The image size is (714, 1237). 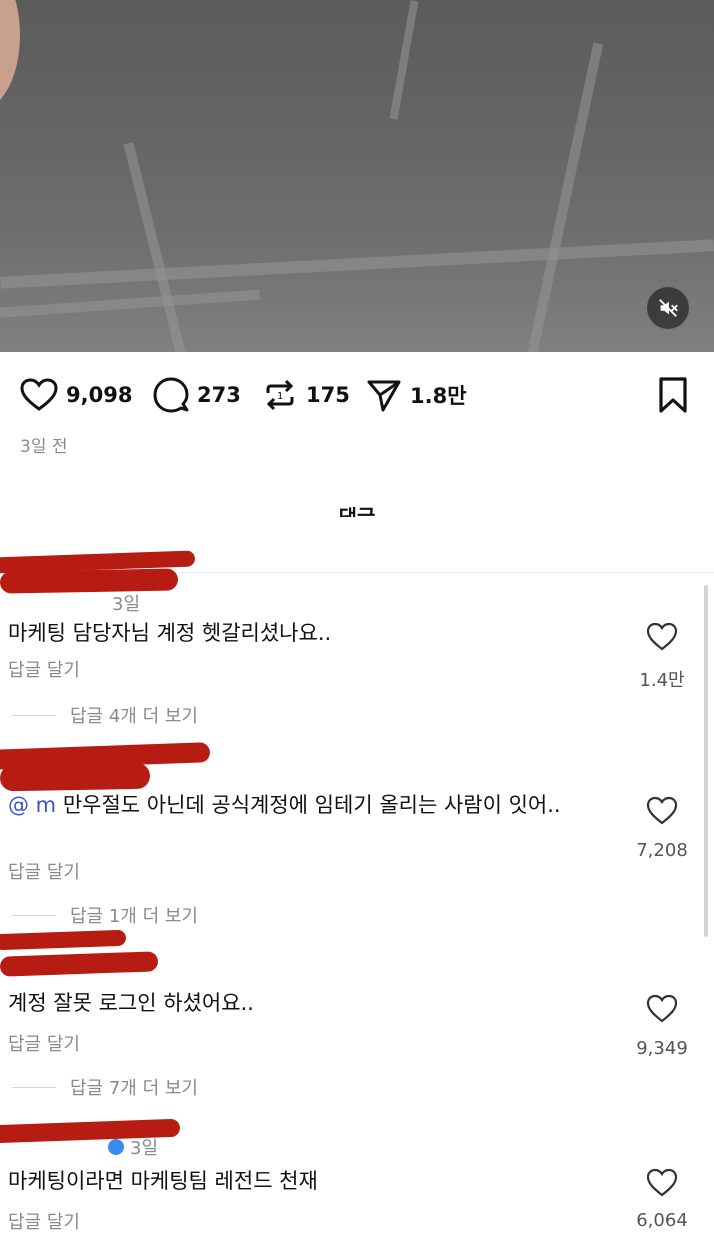 I want to click on mute-button, so click(x=668, y=308).